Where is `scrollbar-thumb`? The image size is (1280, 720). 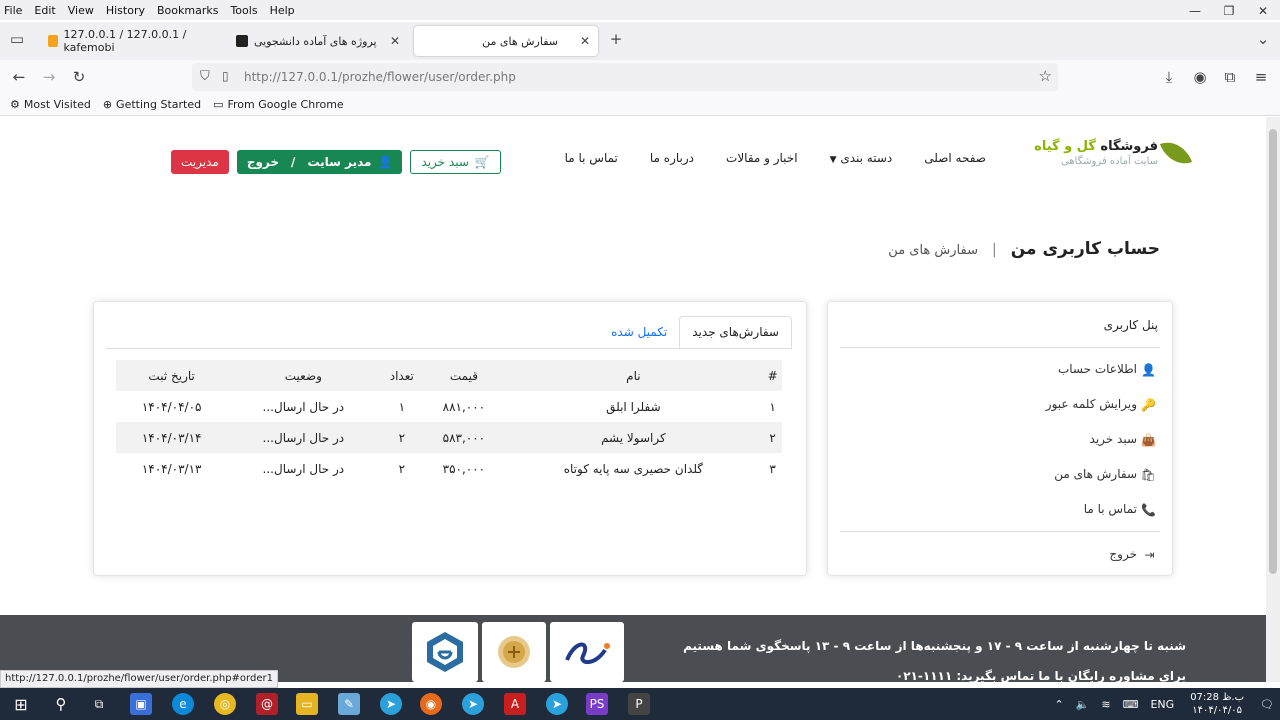
scrollbar-thumb is located at coordinates (1273, 351).